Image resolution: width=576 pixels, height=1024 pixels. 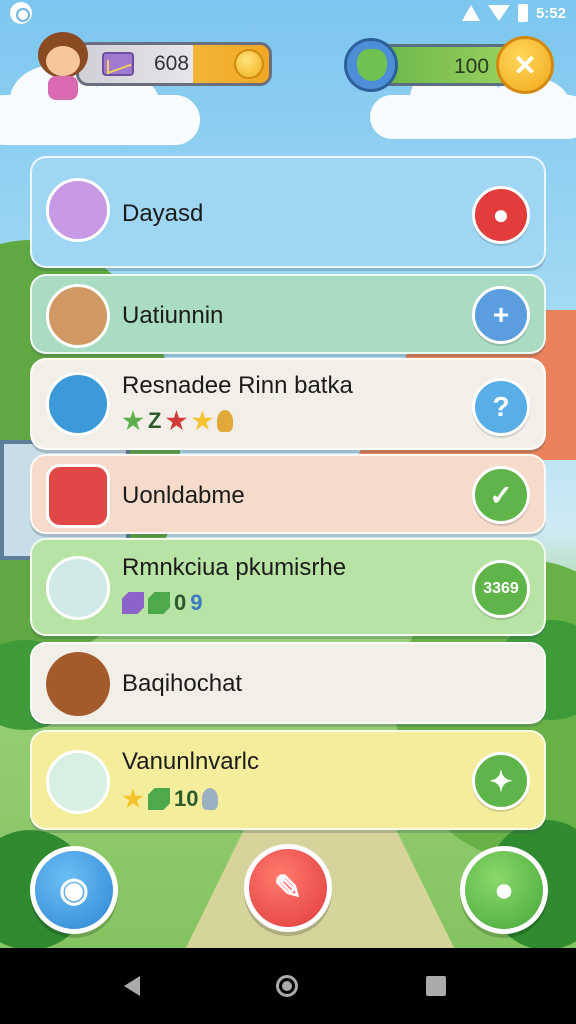 What do you see at coordinates (190, 761) in the screenshot?
I see `list-item-title: Vanunlnvarlc` at bounding box center [190, 761].